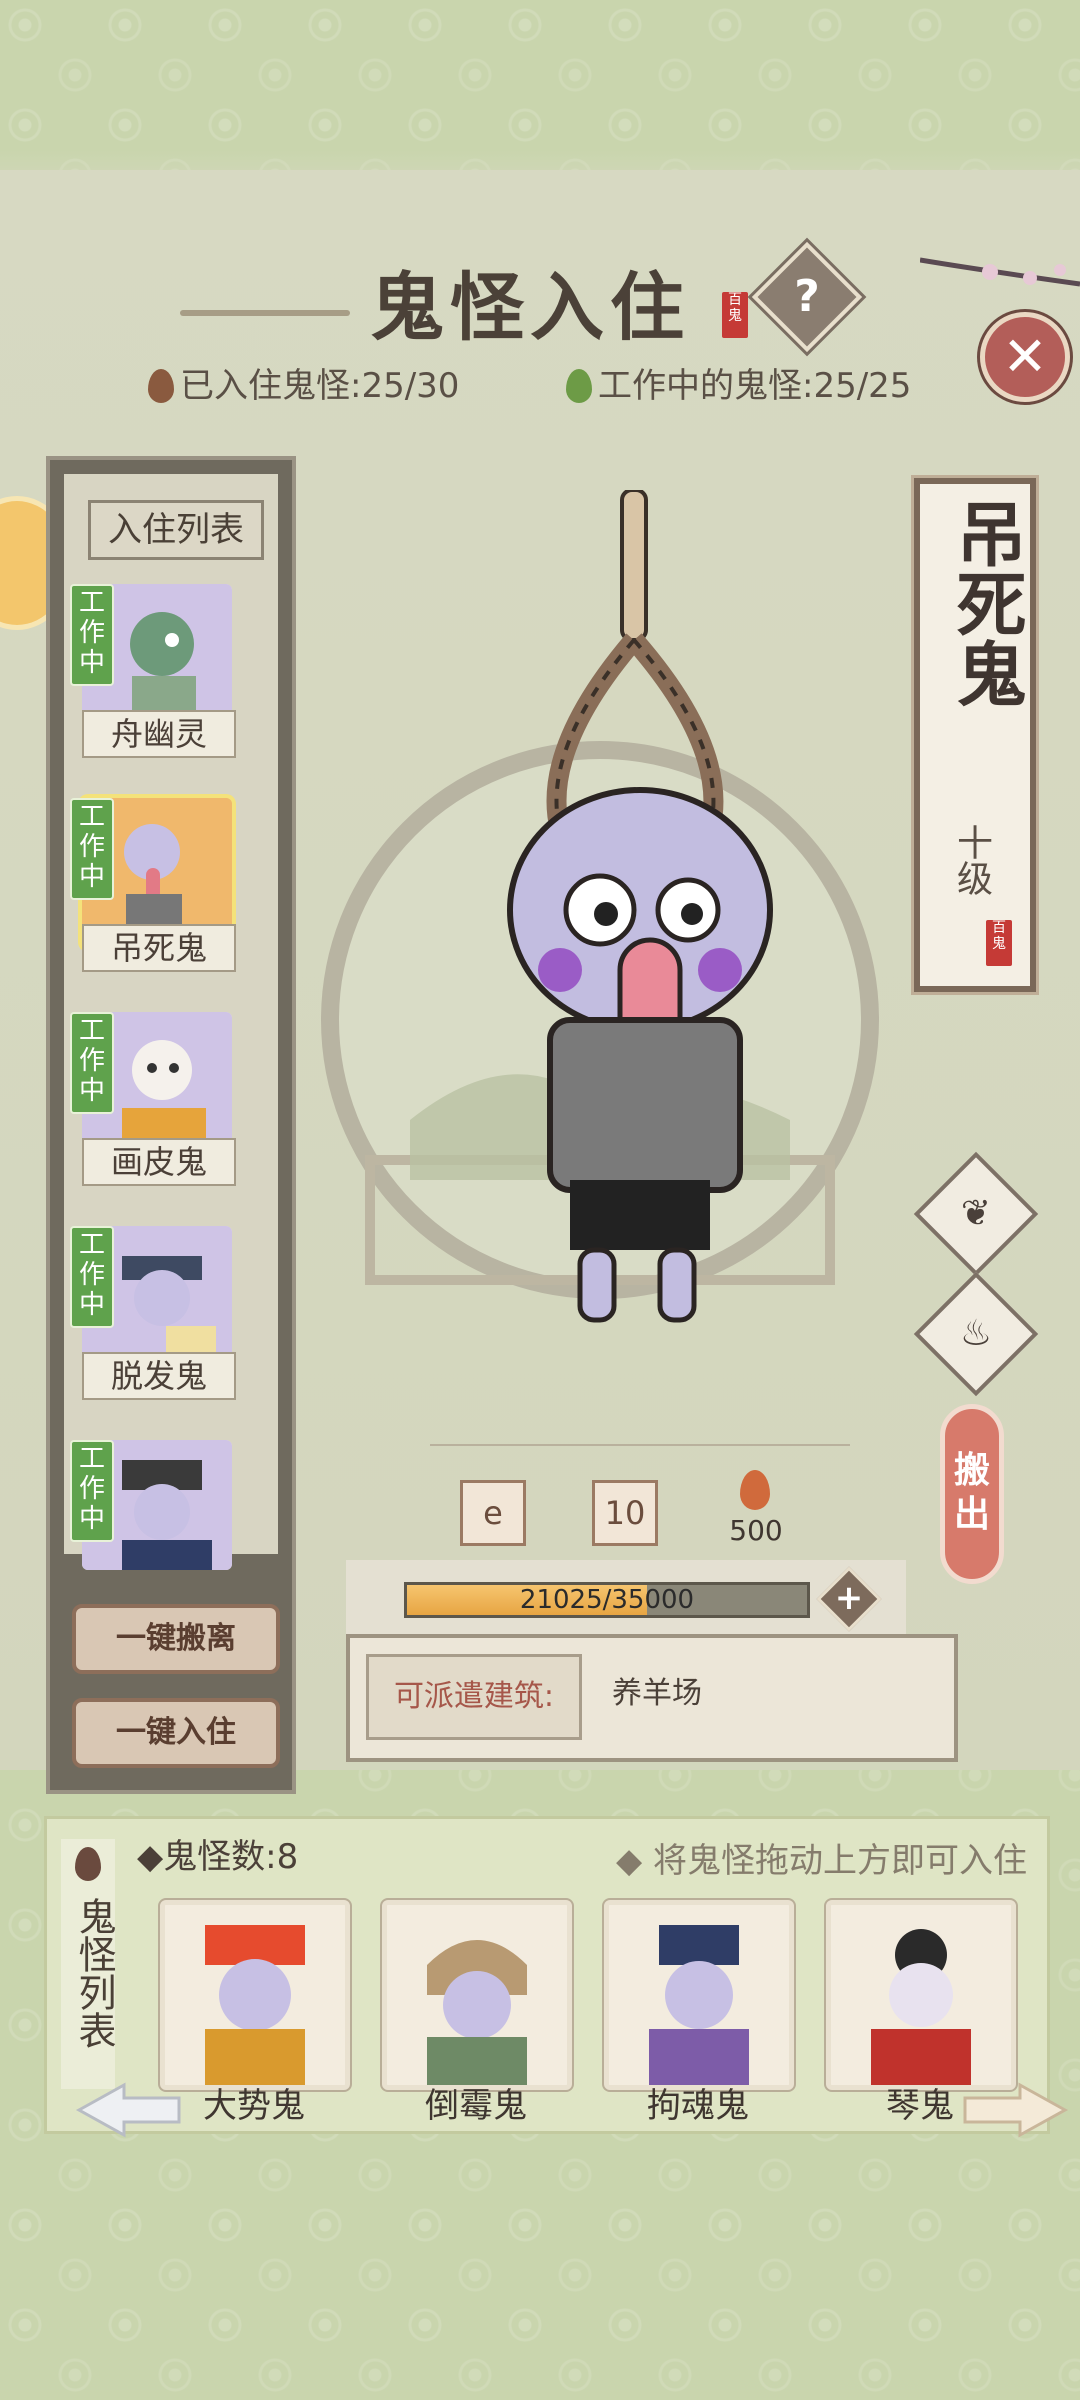 The width and height of the screenshot is (1080, 2400). What do you see at coordinates (976, 1333) in the screenshot?
I see `bag-icon: ♨` at bounding box center [976, 1333].